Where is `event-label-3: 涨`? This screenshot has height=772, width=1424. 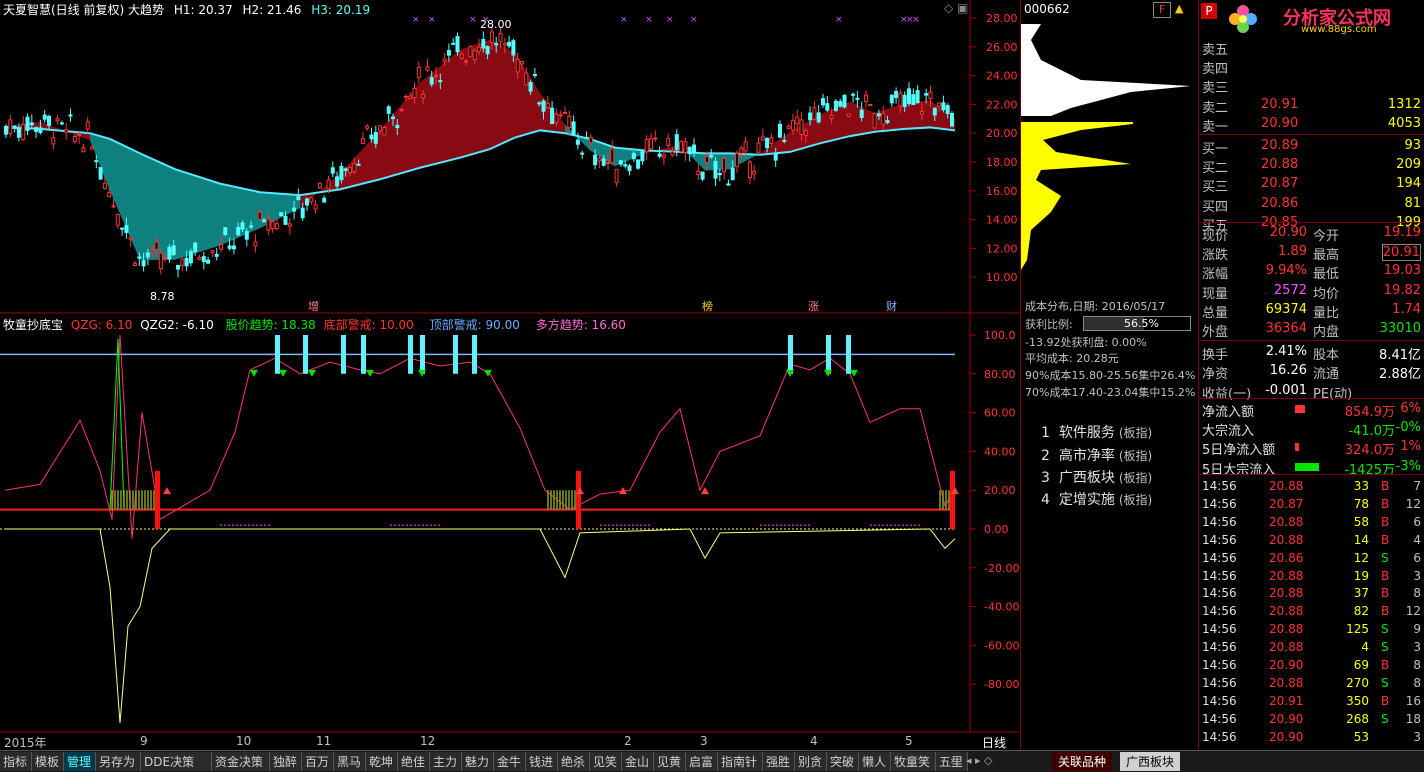
event-label-3: 涨 is located at coordinates (813, 306).